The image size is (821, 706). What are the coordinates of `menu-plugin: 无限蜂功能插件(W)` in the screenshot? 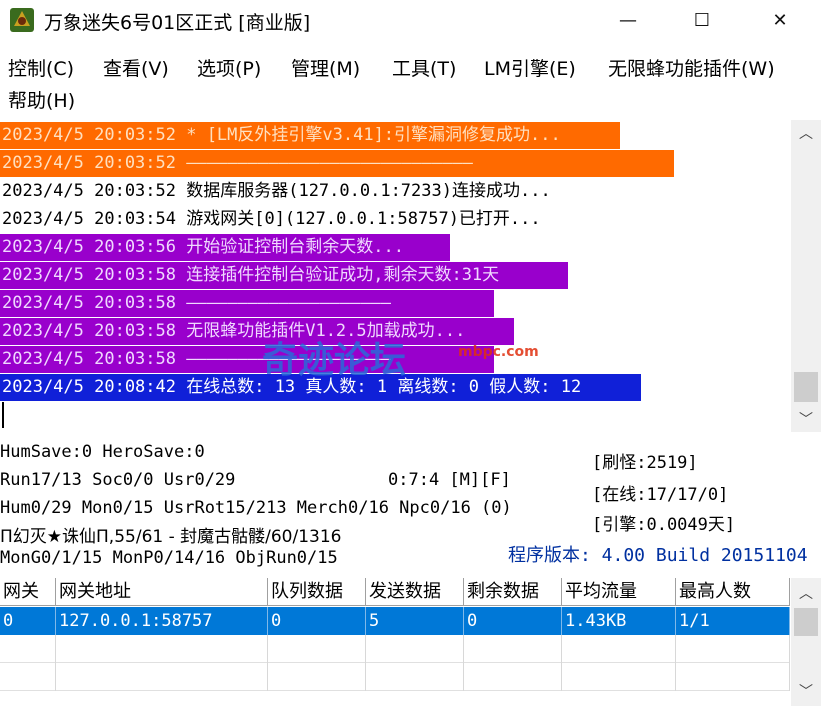 It's located at (691, 67).